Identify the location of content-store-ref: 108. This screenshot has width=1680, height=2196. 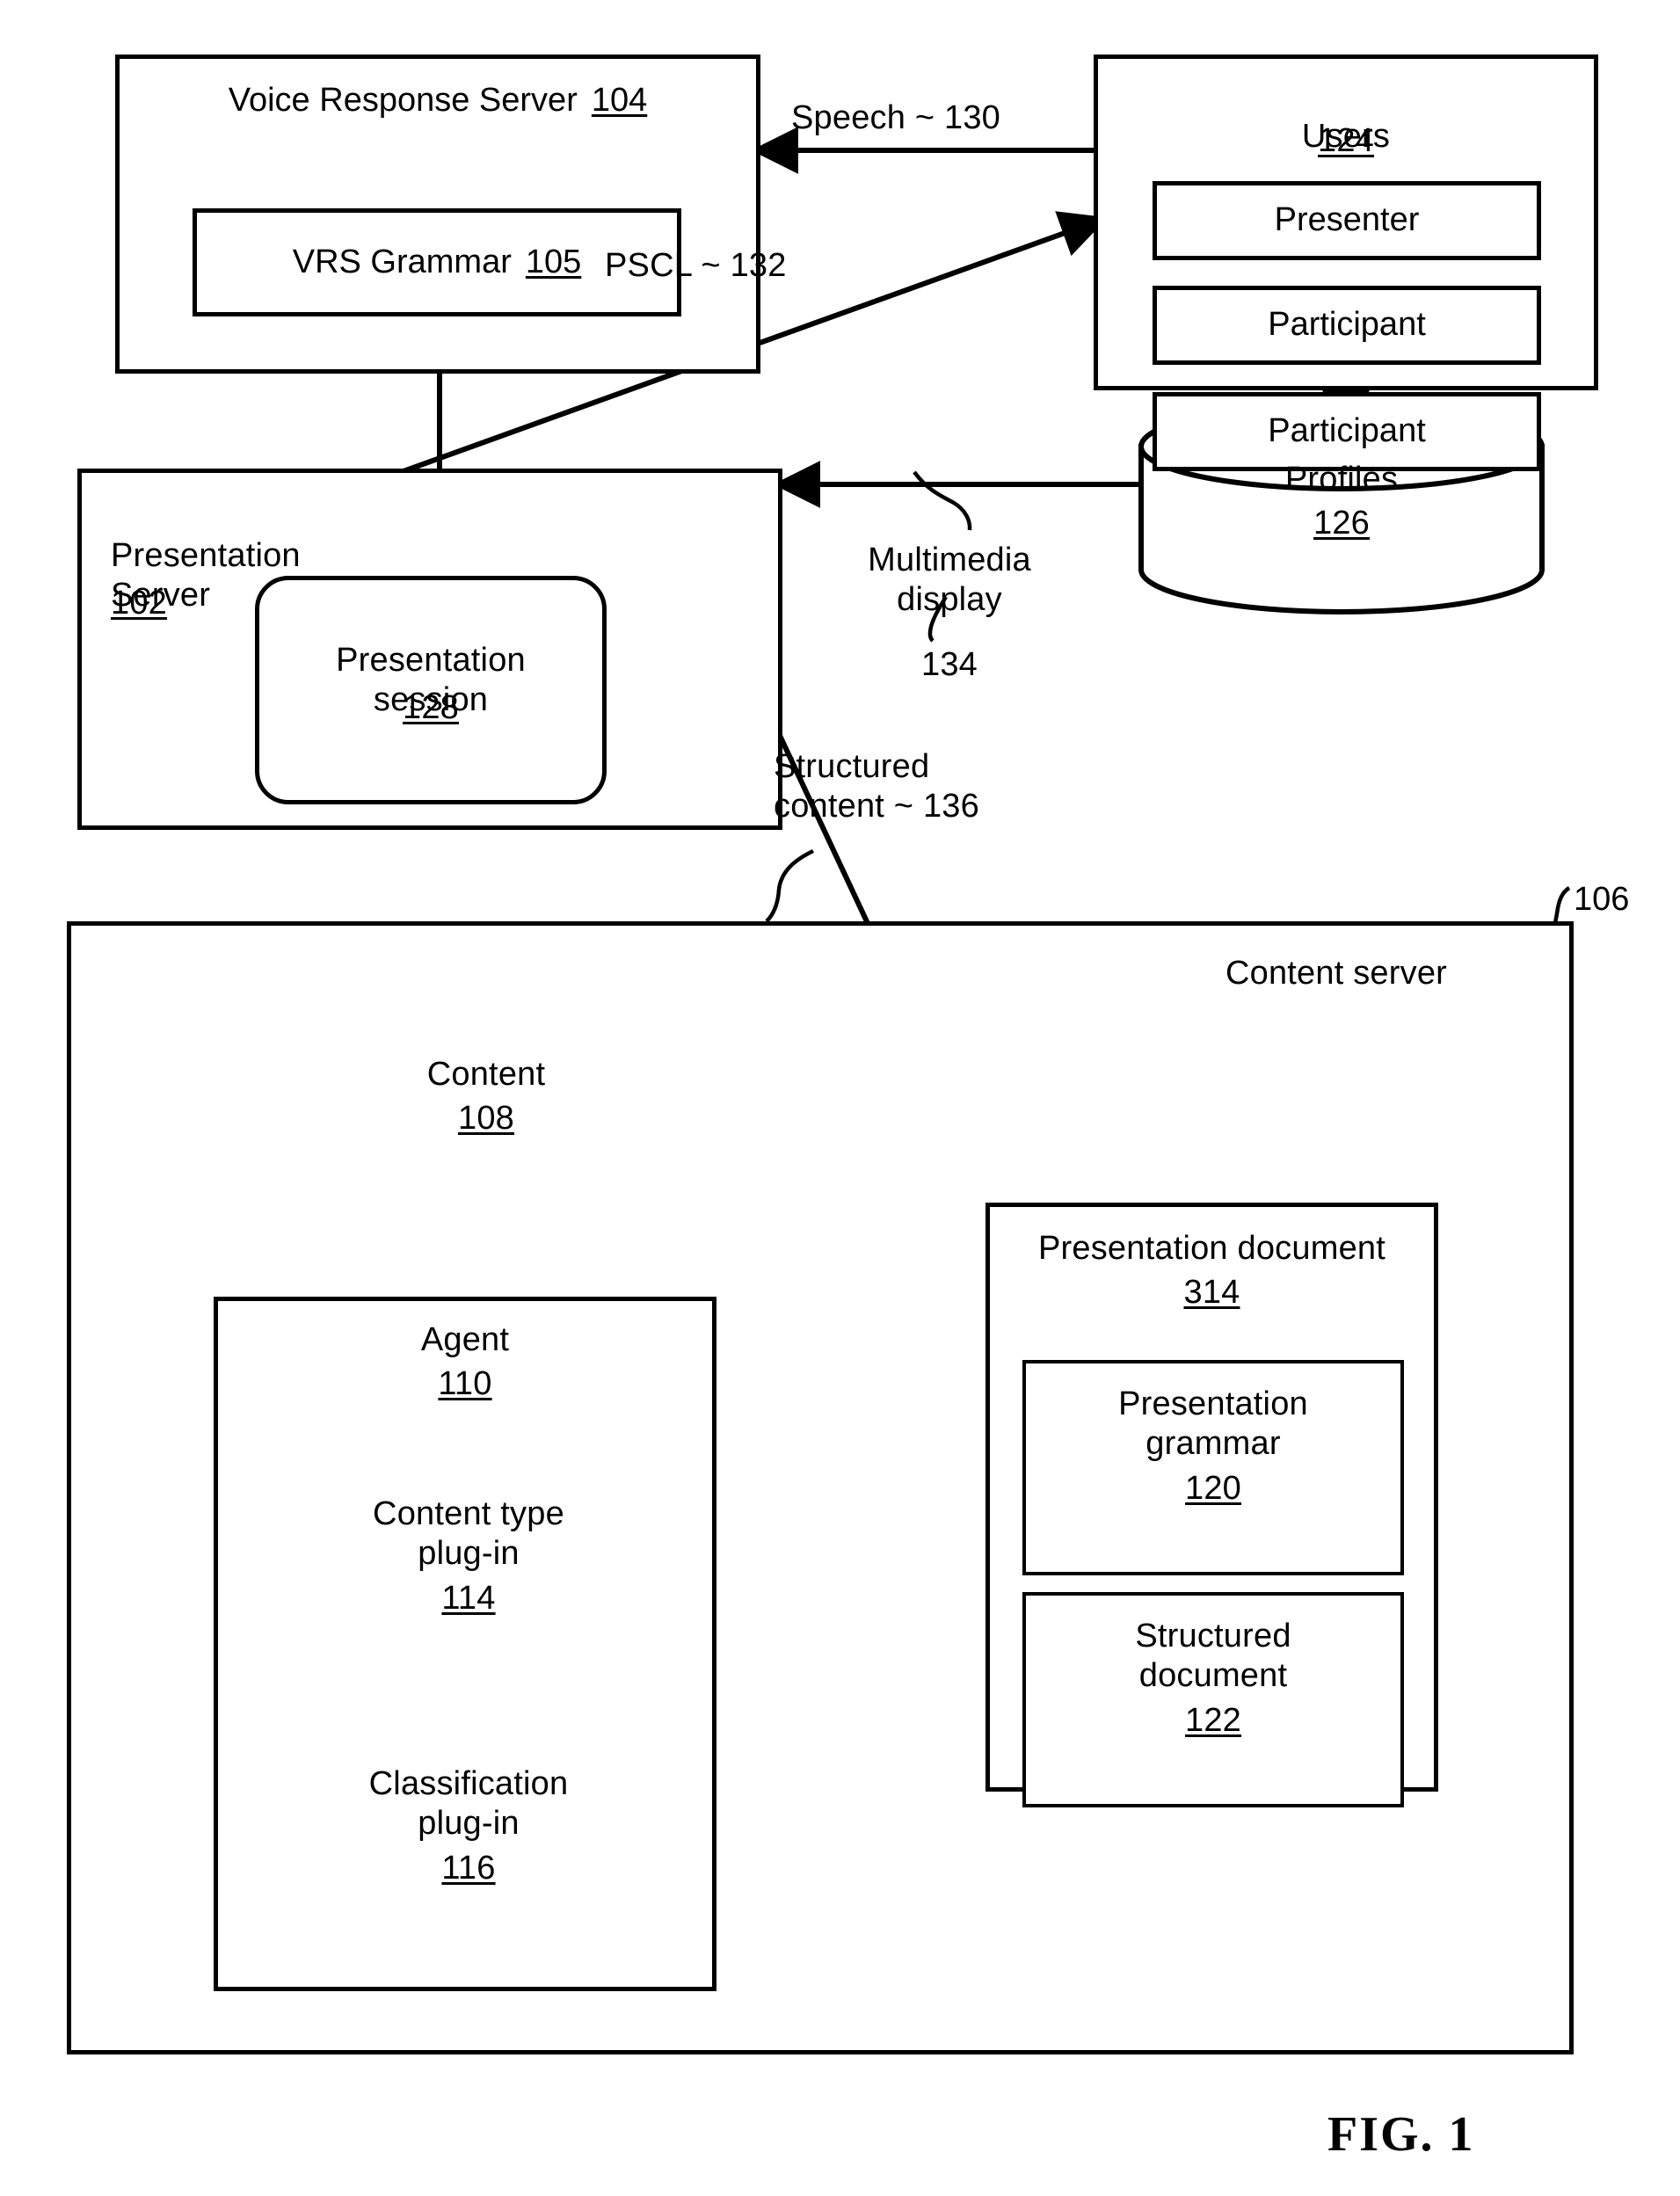
(485, 1118).